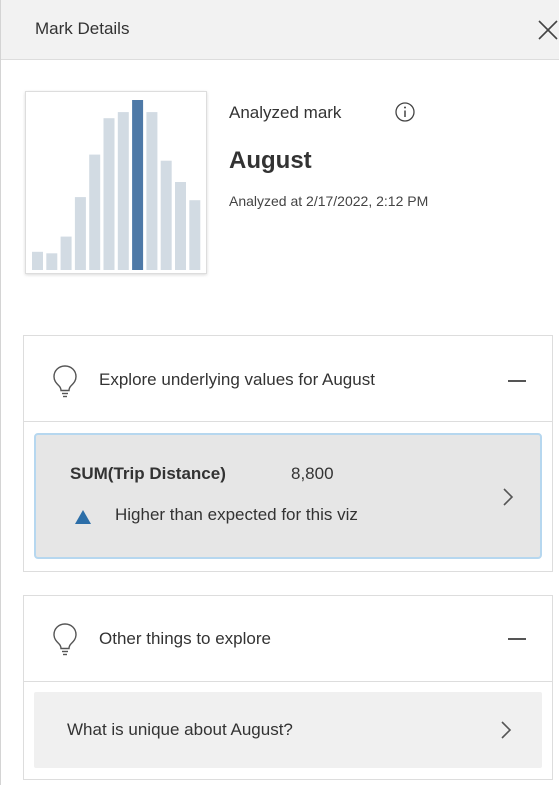 The width and height of the screenshot is (559, 785). What do you see at coordinates (237, 379) in the screenshot?
I see `underlying-values-title: Explore underlying values for August` at bounding box center [237, 379].